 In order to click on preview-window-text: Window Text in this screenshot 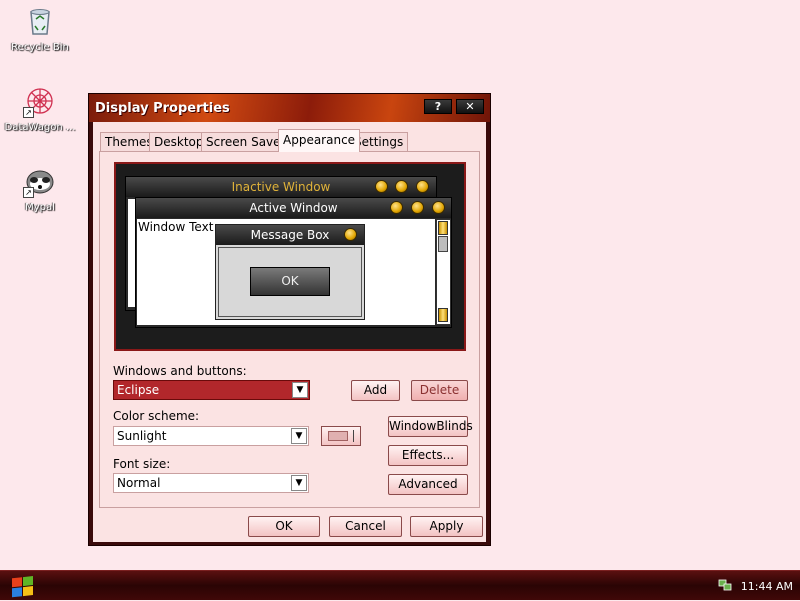, I will do `click(176, 227)`.